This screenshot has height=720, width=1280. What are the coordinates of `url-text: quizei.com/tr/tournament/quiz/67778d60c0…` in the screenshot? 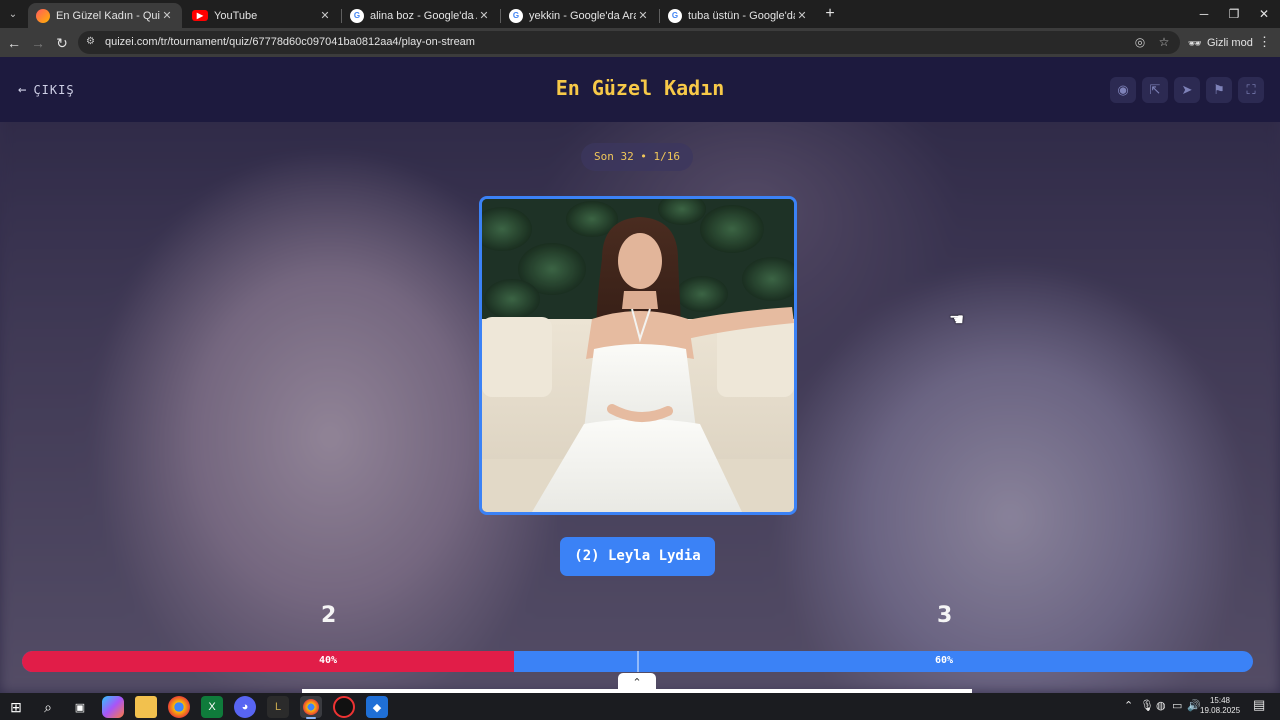 It's located at (290, 42).